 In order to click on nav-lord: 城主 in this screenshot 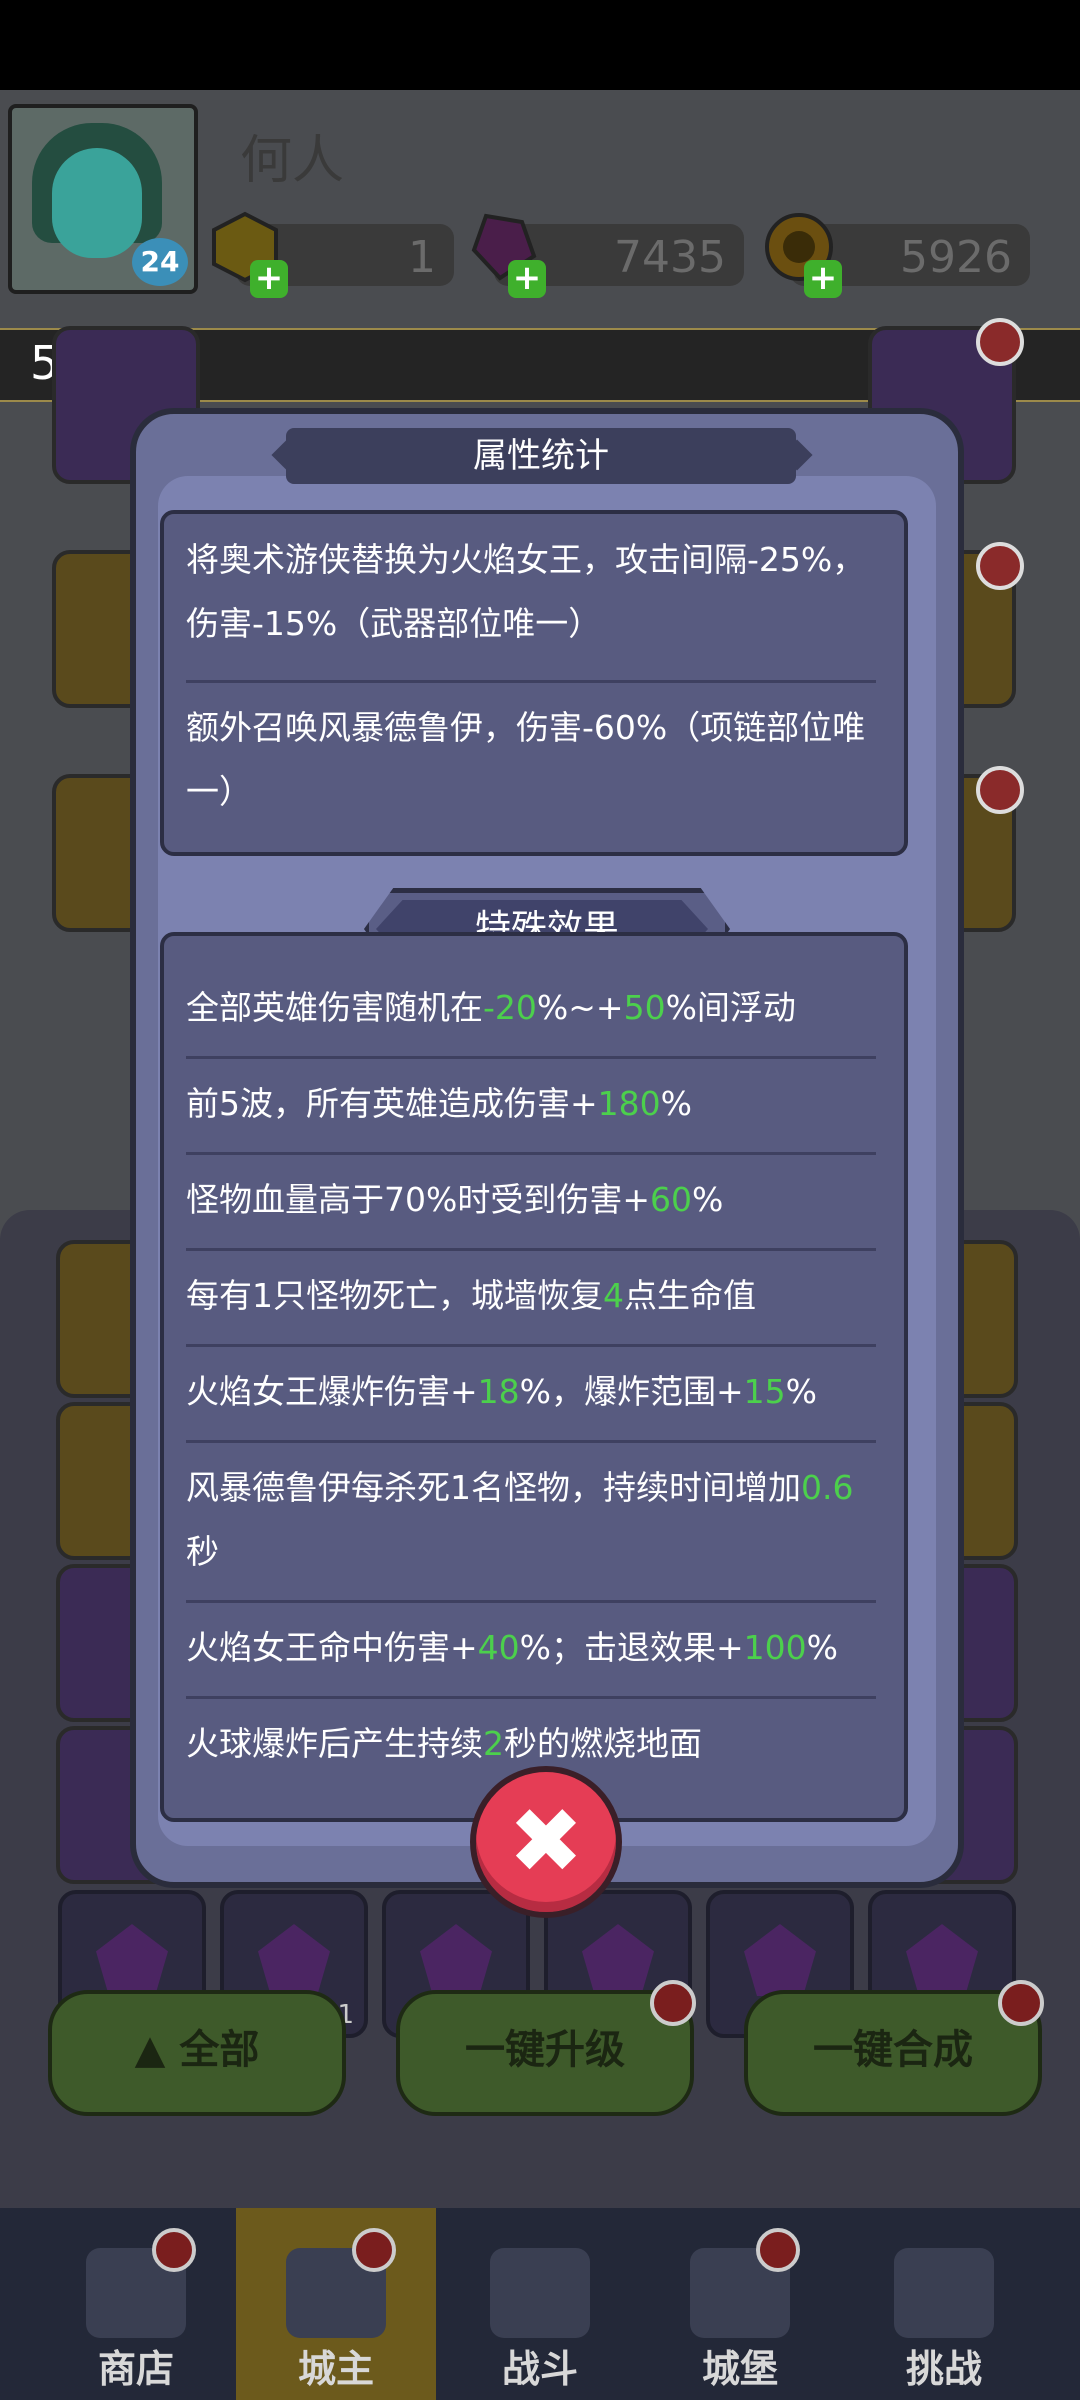, I will do `click(336, 2304)`.